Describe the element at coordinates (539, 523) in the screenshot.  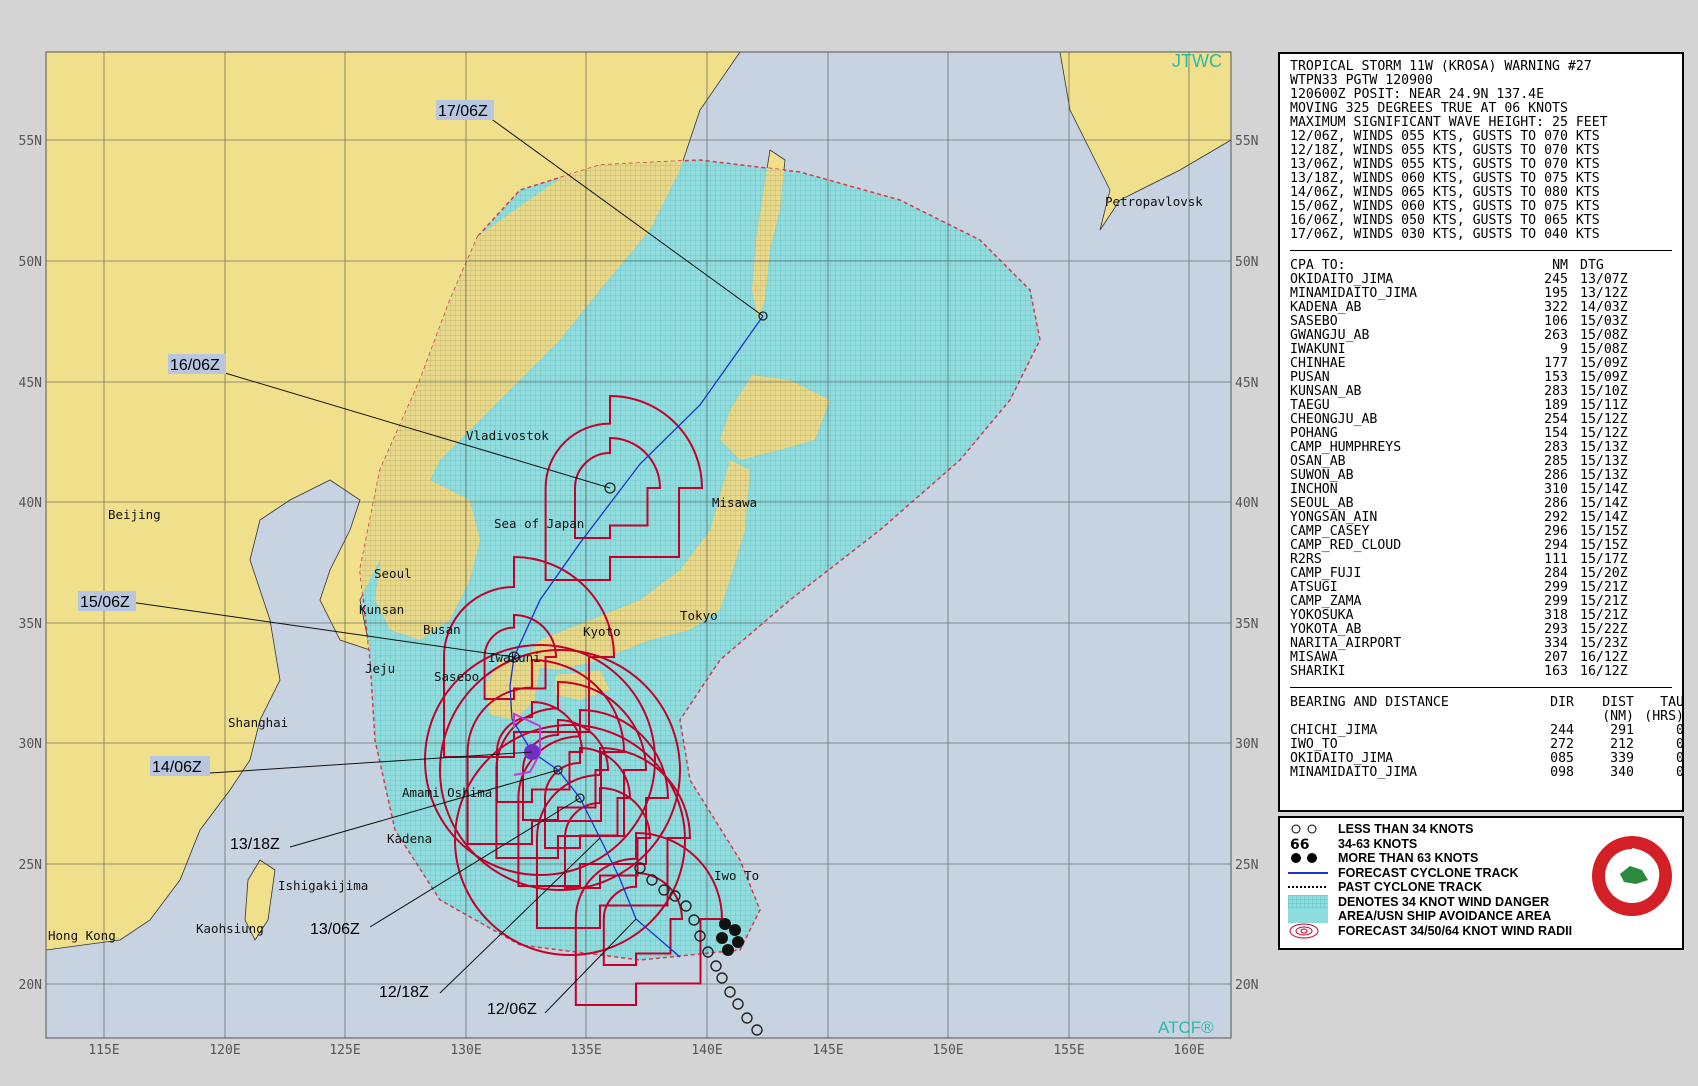
I see `place-sea-of-japan: Sea of Japan` at that location.